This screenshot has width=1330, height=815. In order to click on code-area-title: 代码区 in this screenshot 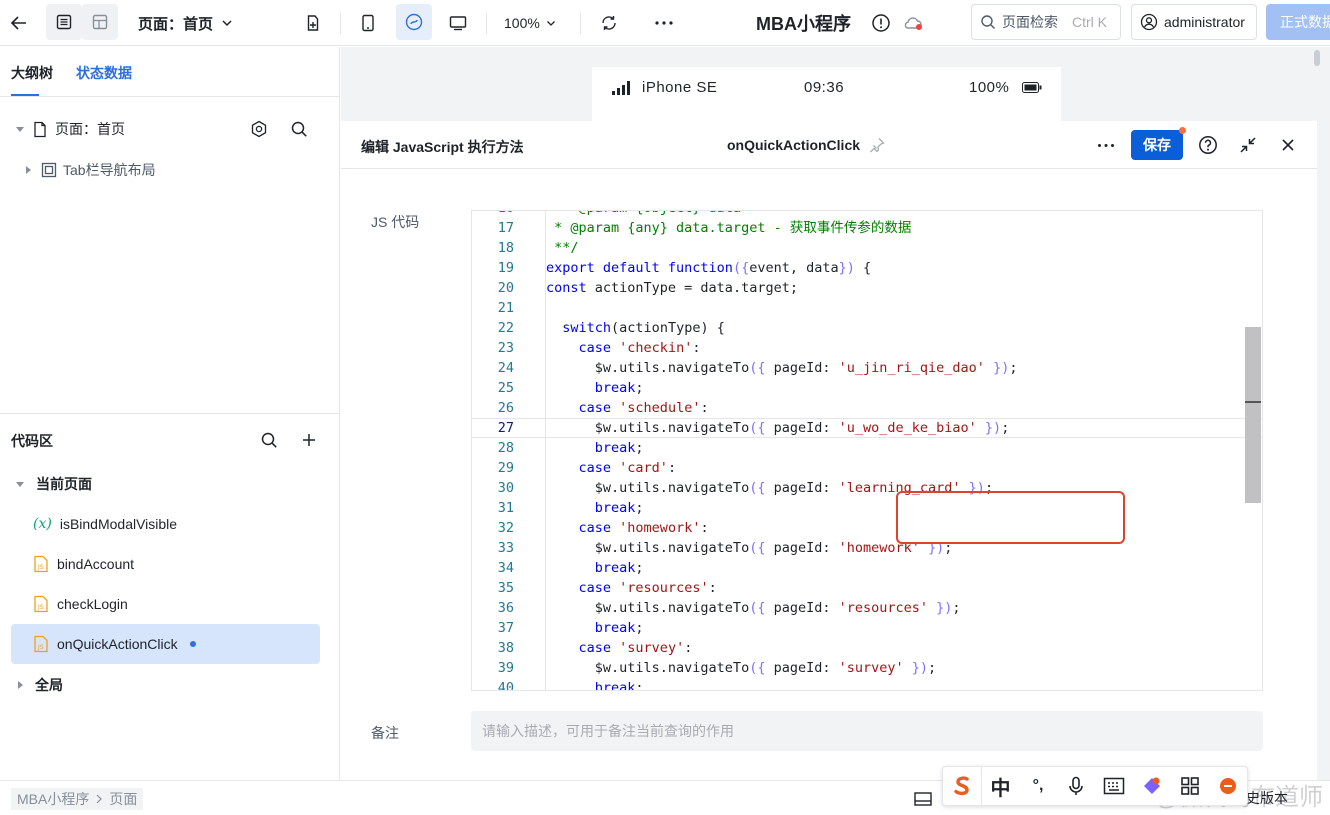, I will do `click(32, 441)`.